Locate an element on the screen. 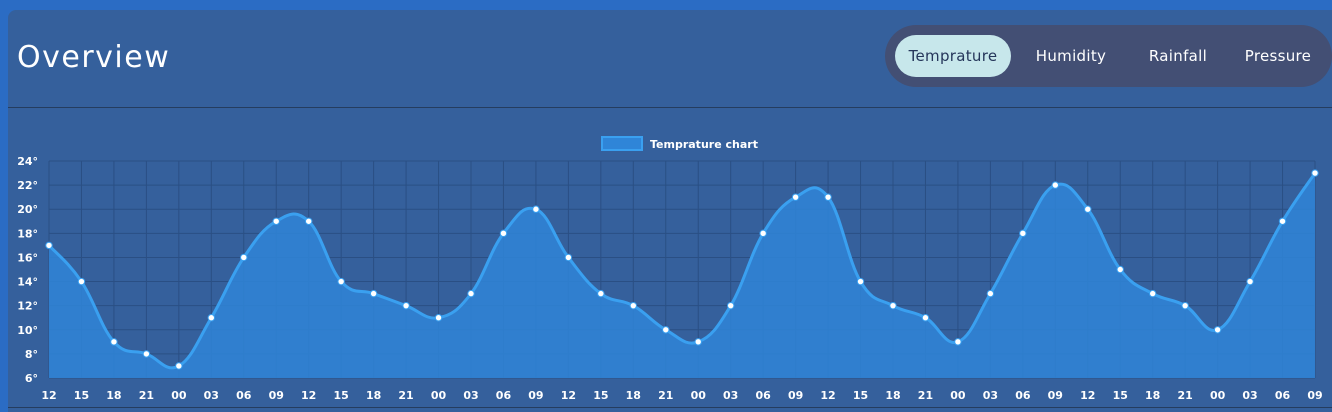  tab-pressure: Pressure is located at coordinates (1278, 56).